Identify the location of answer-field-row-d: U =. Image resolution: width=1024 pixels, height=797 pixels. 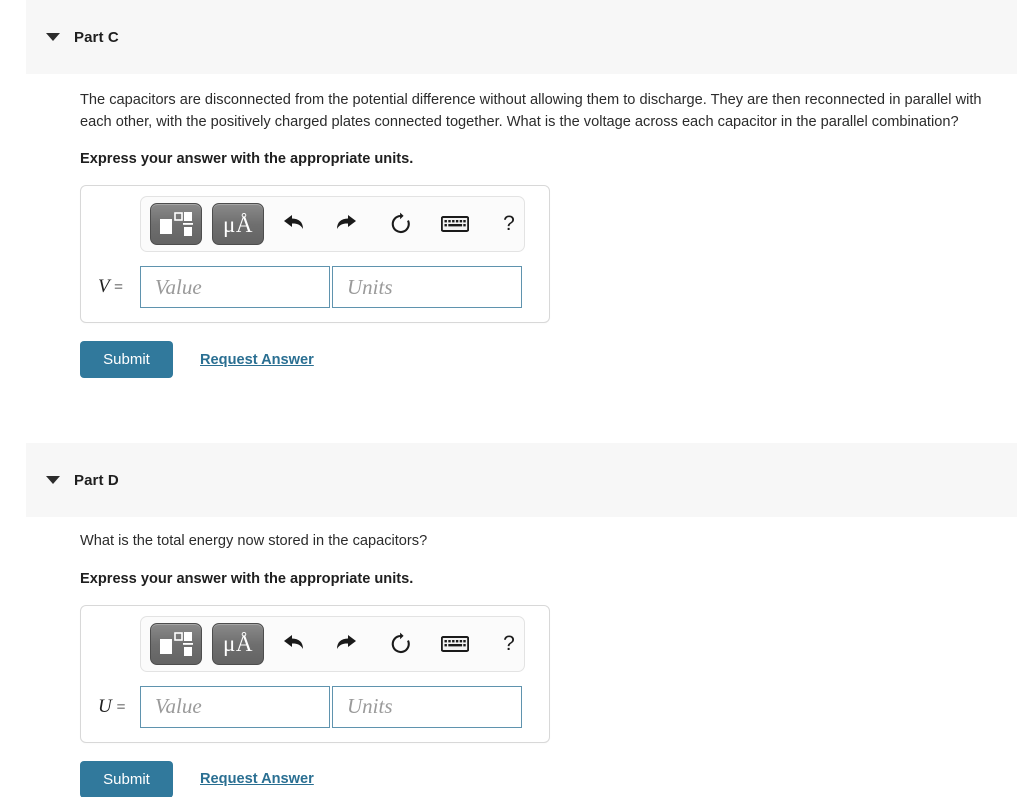
(315, 706).